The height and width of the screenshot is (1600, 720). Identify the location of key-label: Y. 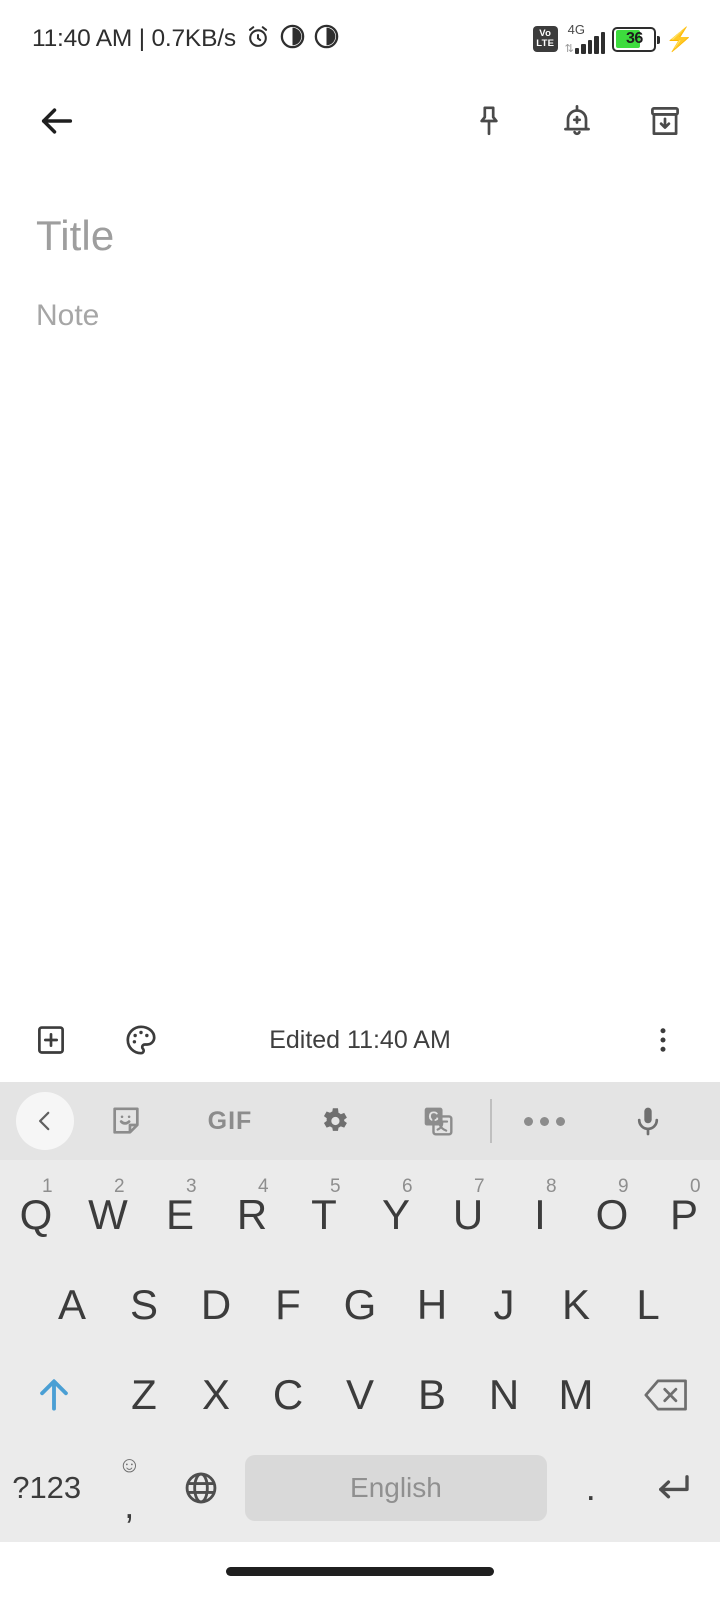
(395, 1214).